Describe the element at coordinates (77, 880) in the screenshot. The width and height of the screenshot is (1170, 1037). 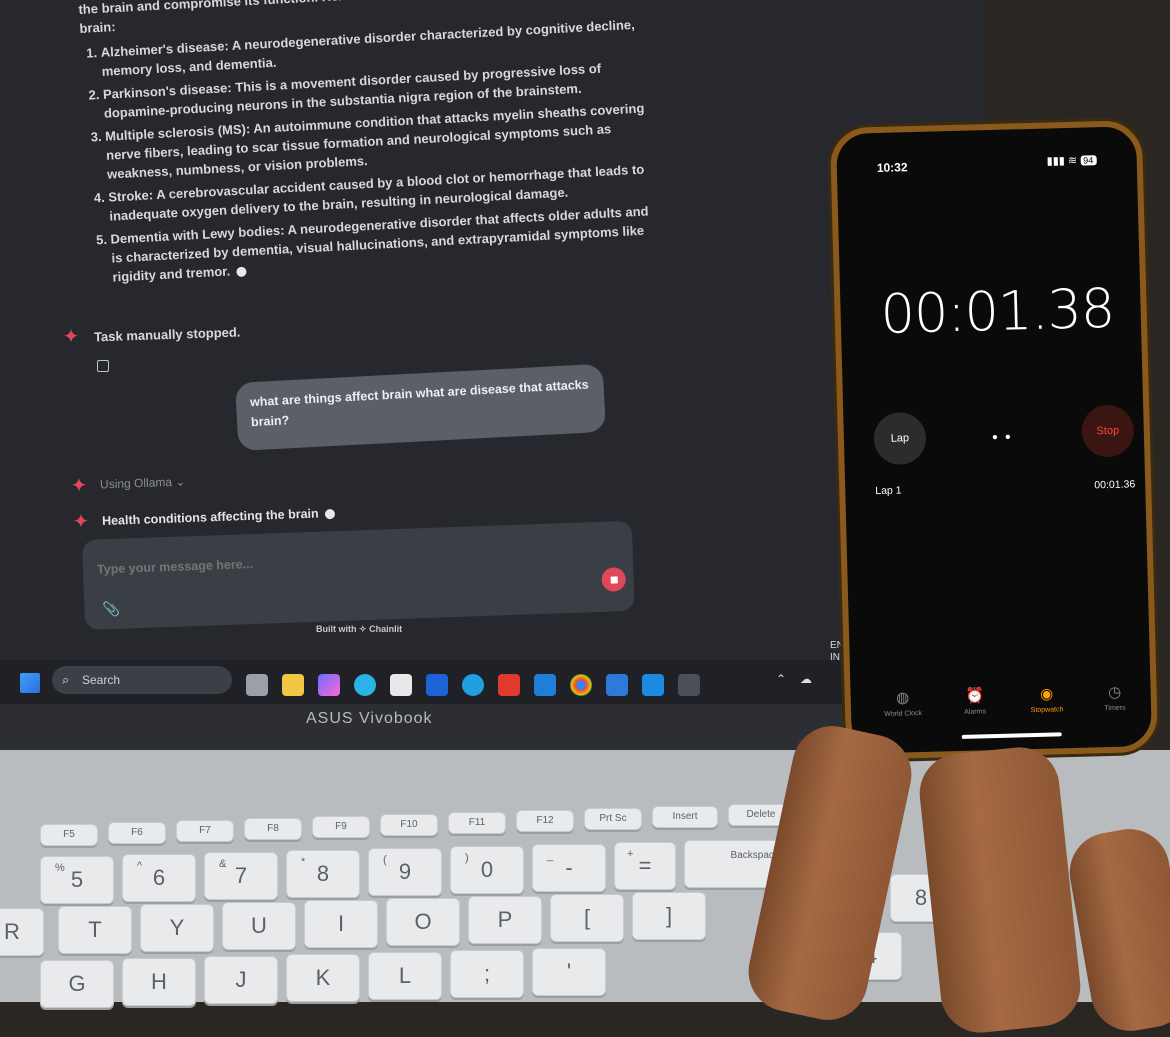
I see `key-5: 5%` at that location.